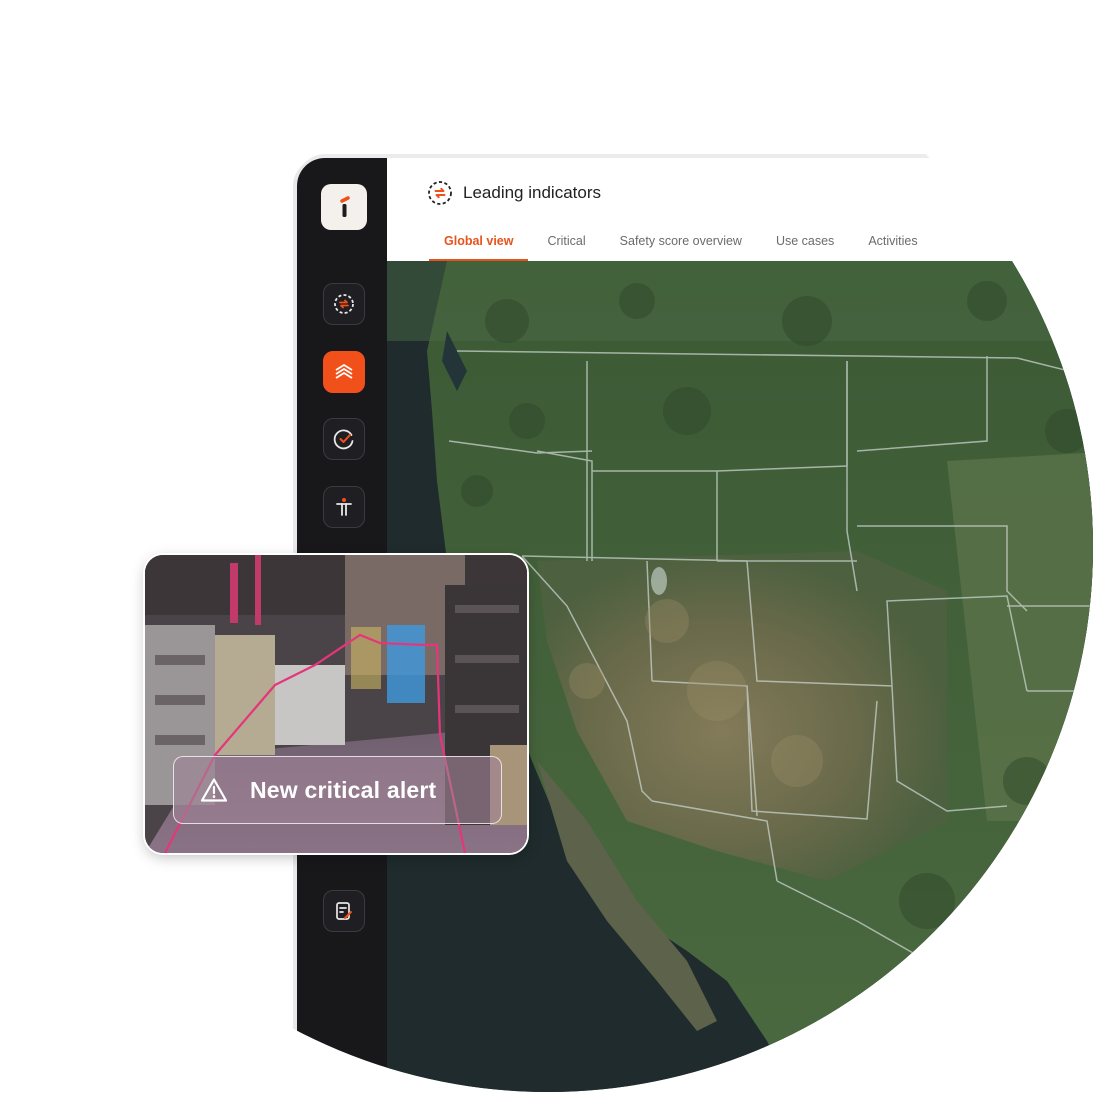 Image resolution: width=1094 pixels, height=1118 pixels. I want to click on camera-feed-card: New critical alert, so click(336, 704).